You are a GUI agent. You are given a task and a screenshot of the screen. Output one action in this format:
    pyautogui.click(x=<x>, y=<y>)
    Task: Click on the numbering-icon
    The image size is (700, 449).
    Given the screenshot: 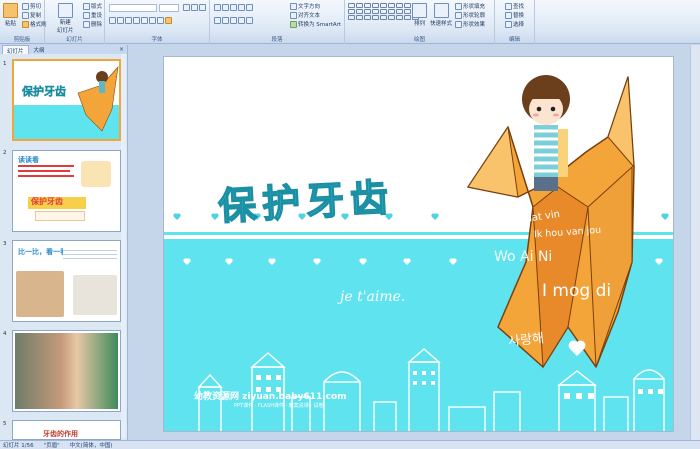 What is the action you would take?
    pyautogui.click(x=225, y=7)
    